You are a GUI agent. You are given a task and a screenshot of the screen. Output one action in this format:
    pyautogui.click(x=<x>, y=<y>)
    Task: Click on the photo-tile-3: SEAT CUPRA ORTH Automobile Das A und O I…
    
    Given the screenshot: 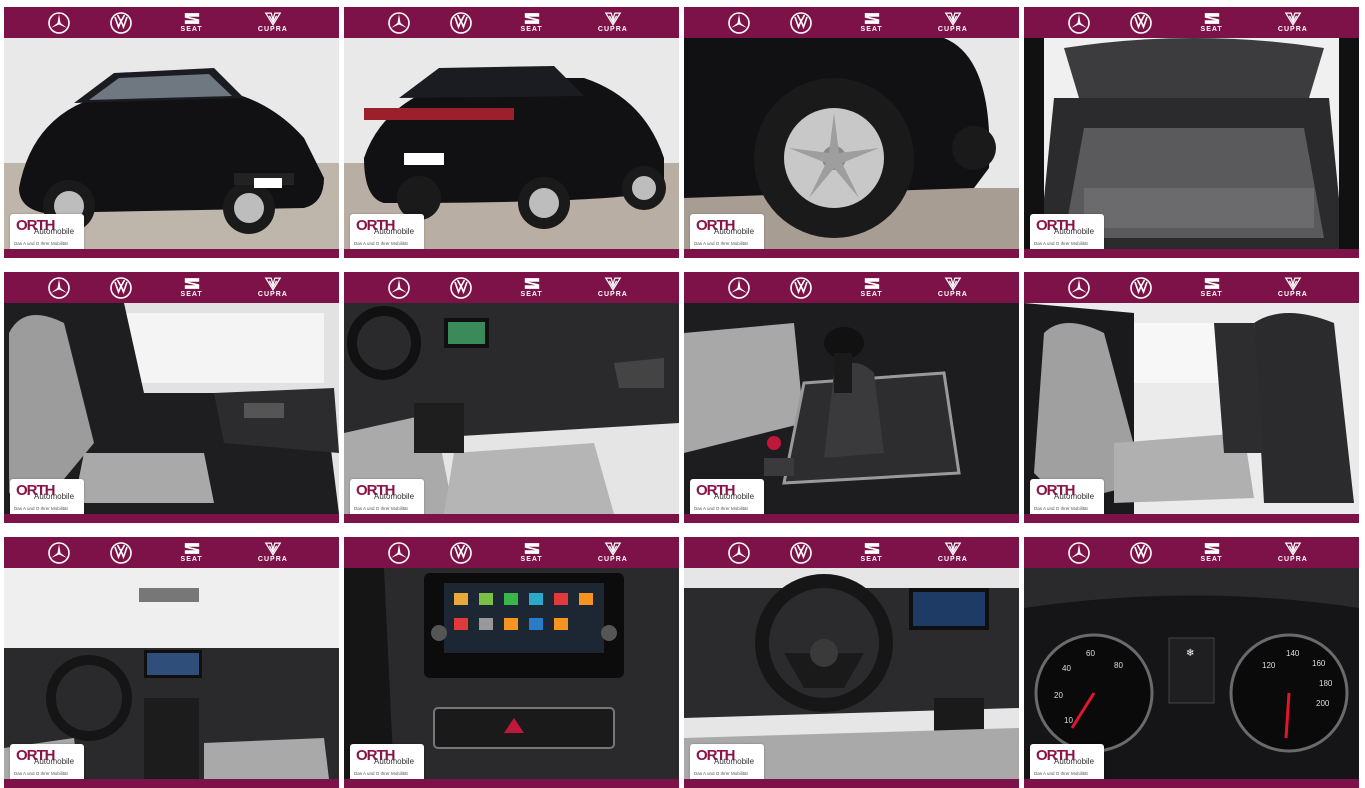 What is the action you would take?
    pyautogui.click(x=851, y=132)
    